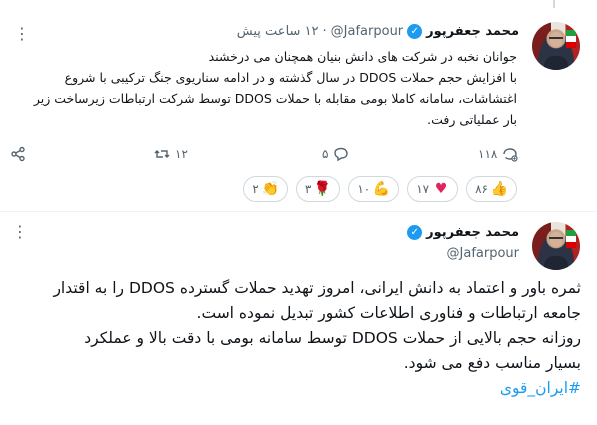 Image resolution: width=597 pixels, height=425 pixels. What do you see at coordinates (433, 189) in the screenshot?
I see `reaction-heart: ♥ ۱۷` at bounding box center [433, 189].